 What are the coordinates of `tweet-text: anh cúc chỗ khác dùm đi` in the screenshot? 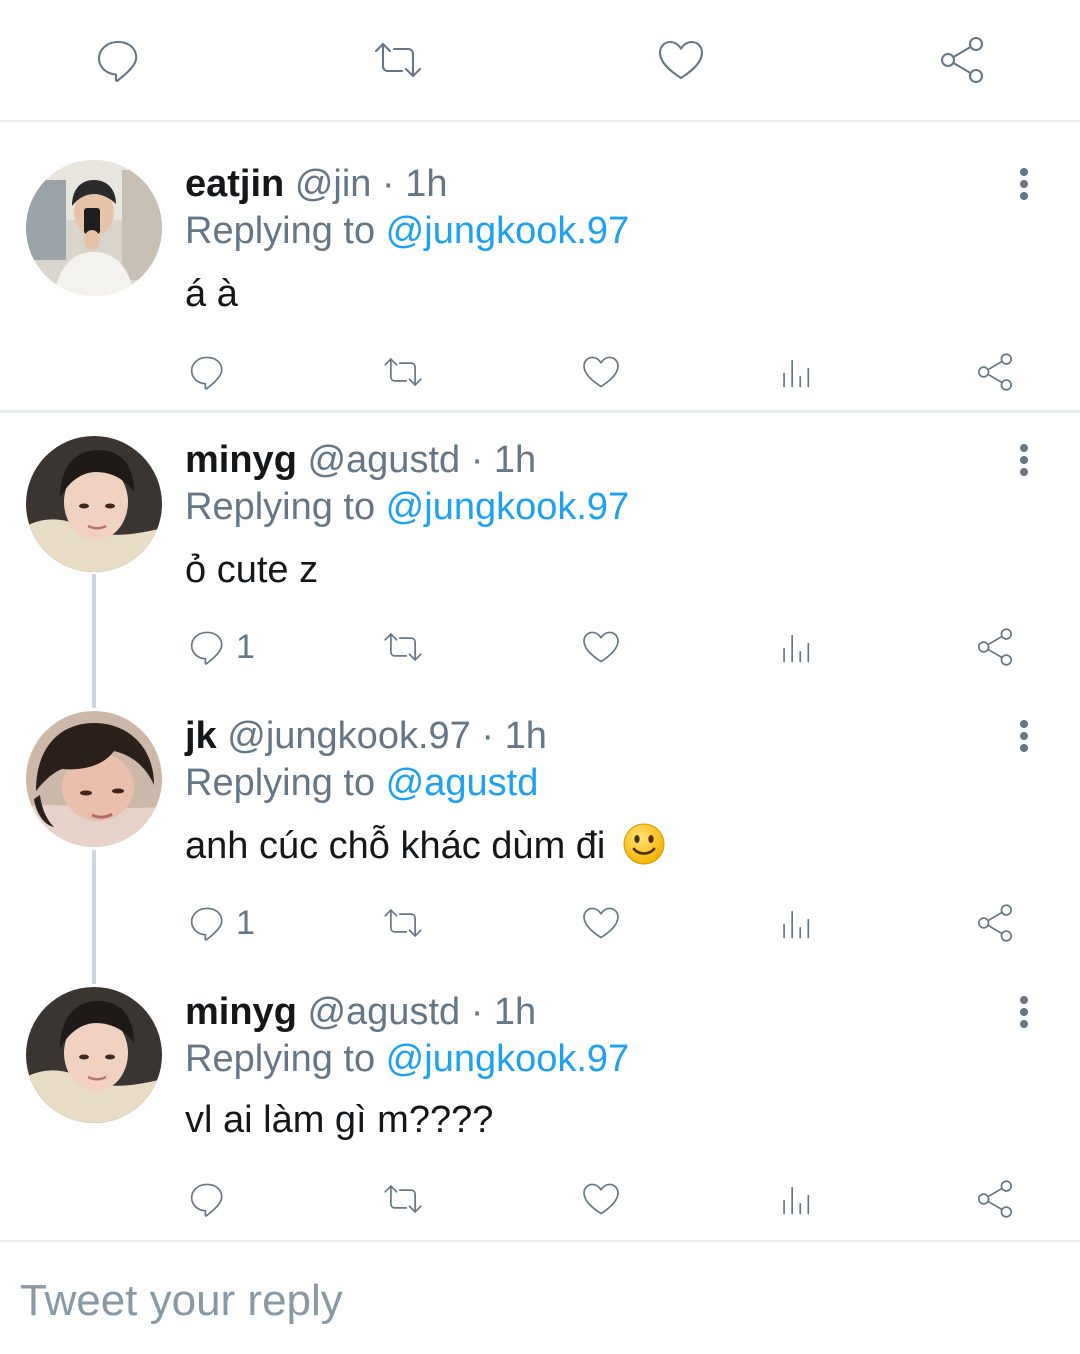 It's located at (395, 846).